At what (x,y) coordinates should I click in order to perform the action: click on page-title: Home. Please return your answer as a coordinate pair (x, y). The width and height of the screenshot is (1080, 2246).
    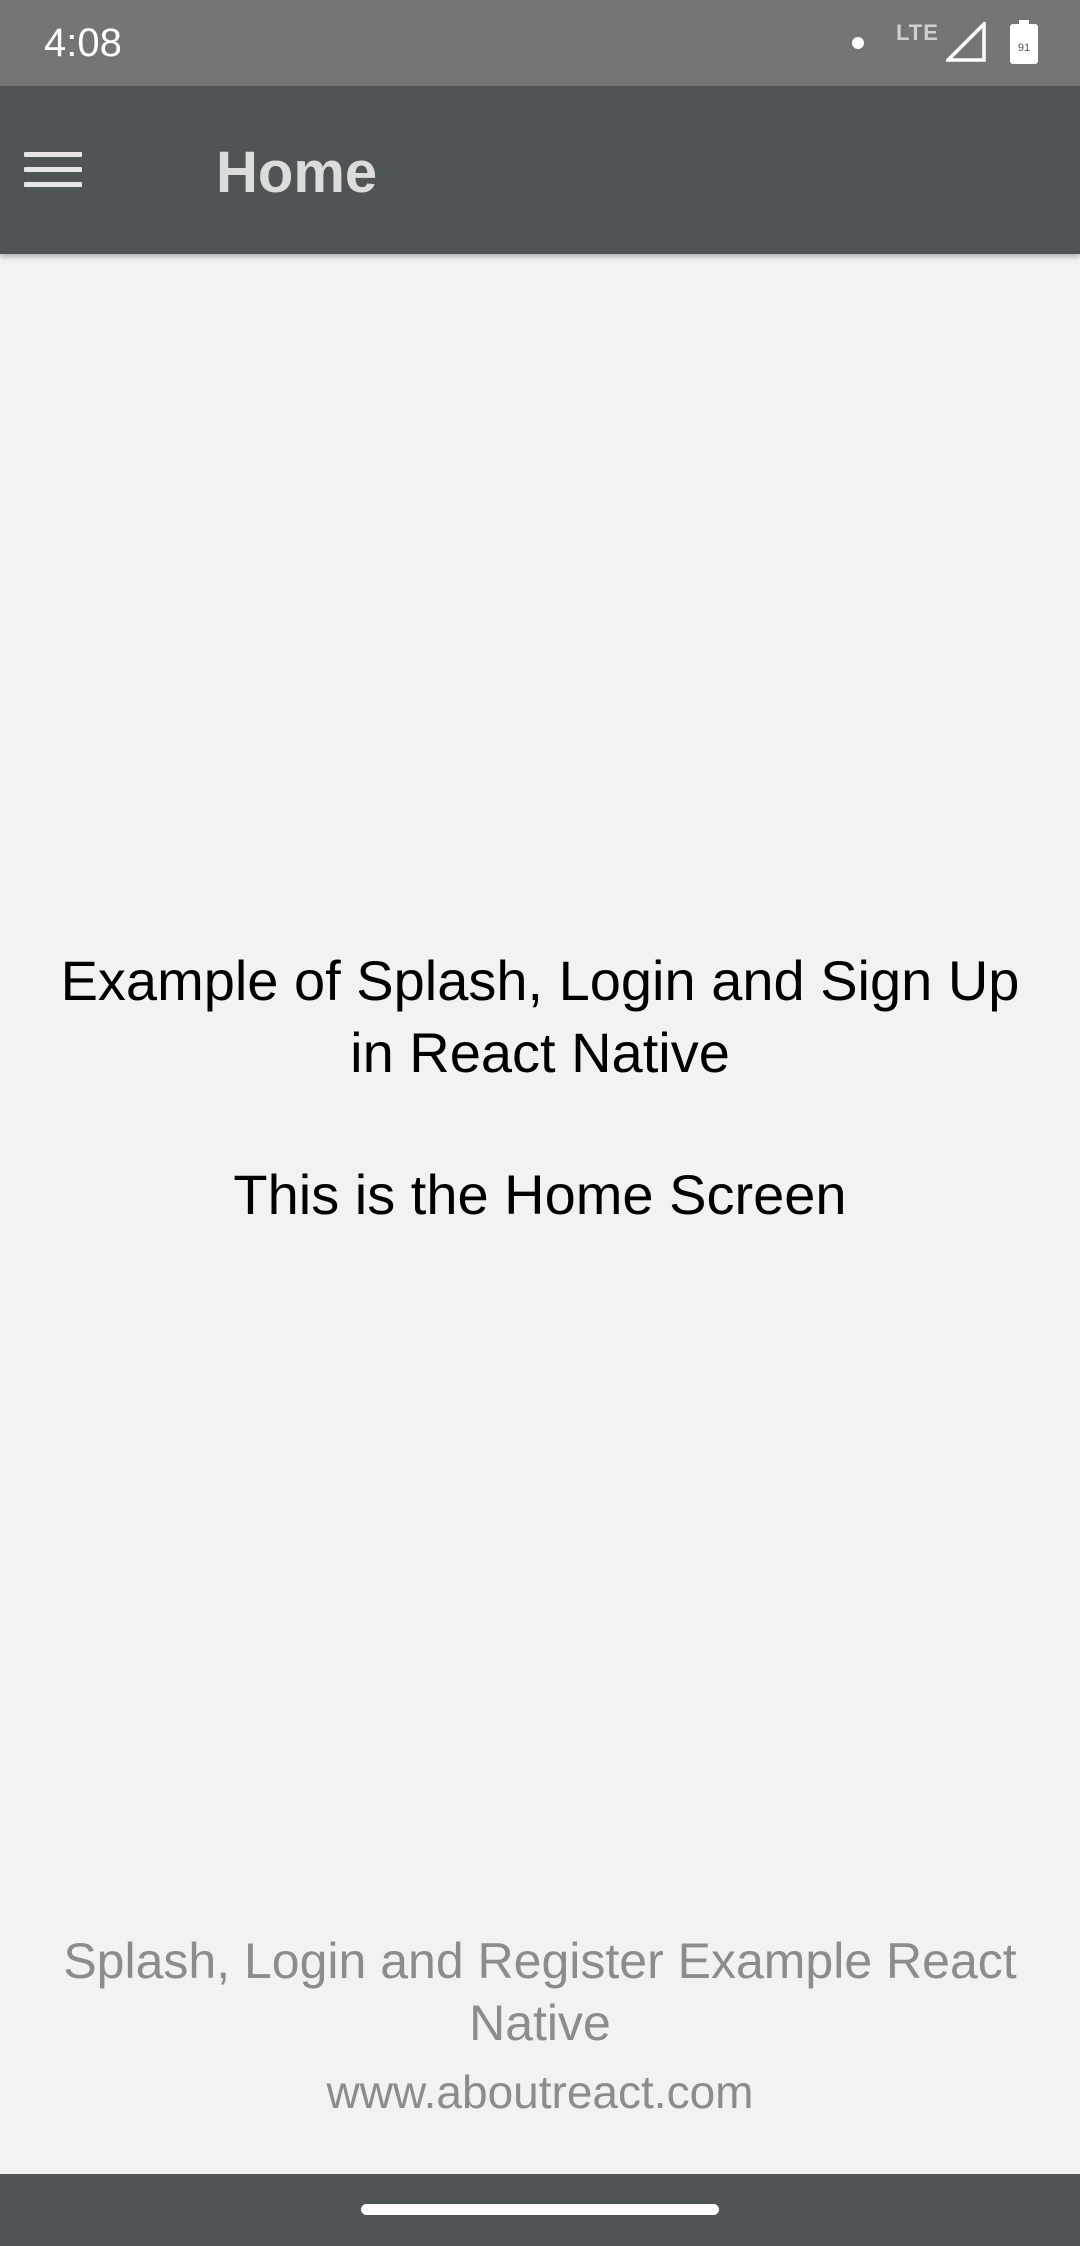
    Looking at the image, I should click on (297, 172).